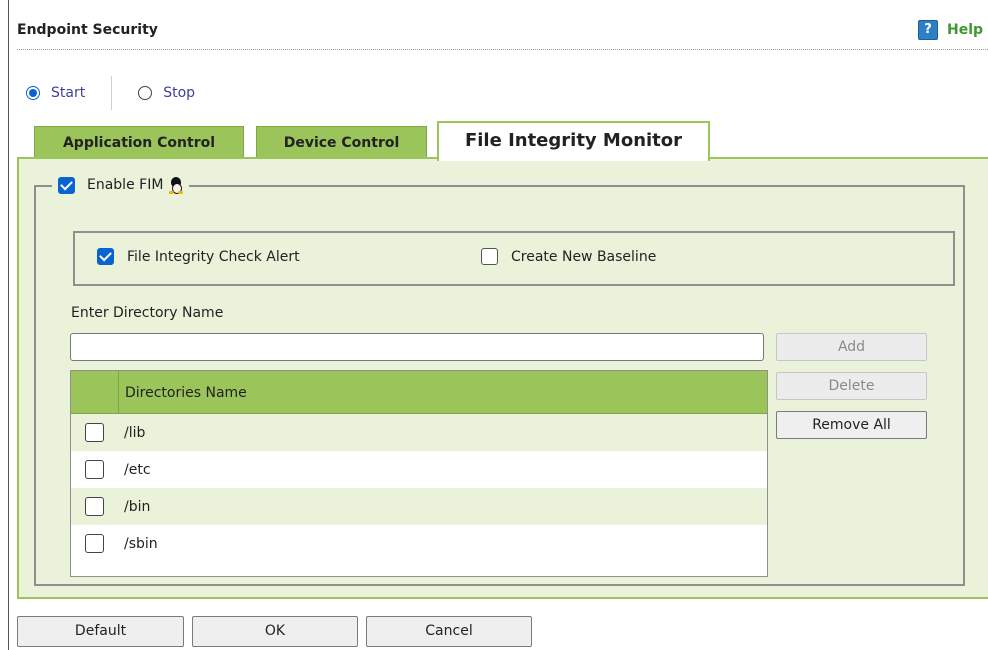  What do you see at coordinates (137, 506) in the screenshot?
I see `row-directory-name: /bin` at bounding box center [137, 506].